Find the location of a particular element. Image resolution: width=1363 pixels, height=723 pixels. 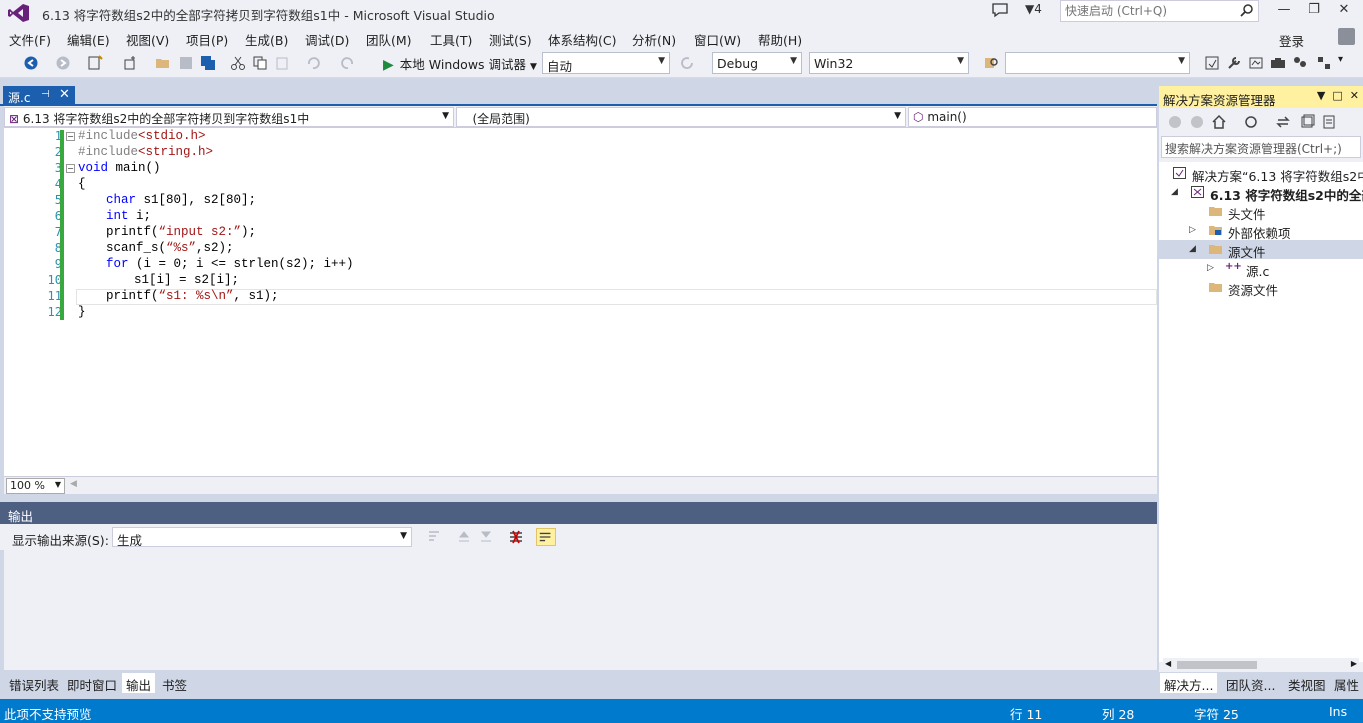

forward-icon is located at coordinates (1197, 122).